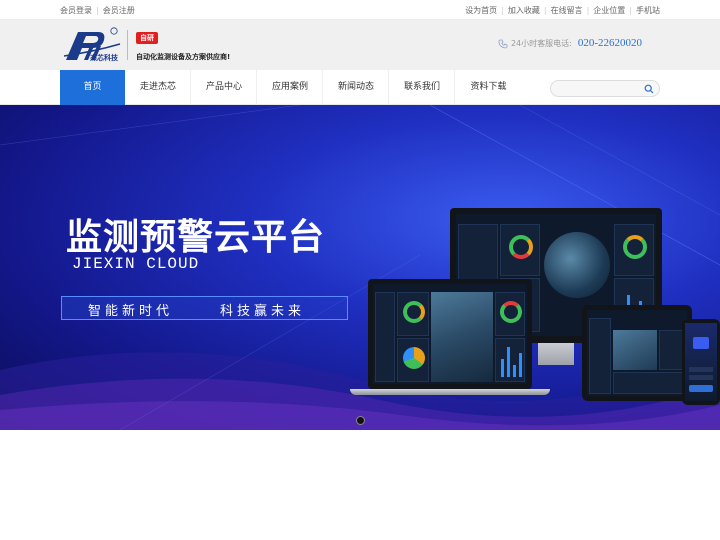 The image size is (720, 540). What do you see at coordinates (196, 237) in the screenshot?
I see `banner-title: 监测预警云平台` at bounding box center [196, 237].